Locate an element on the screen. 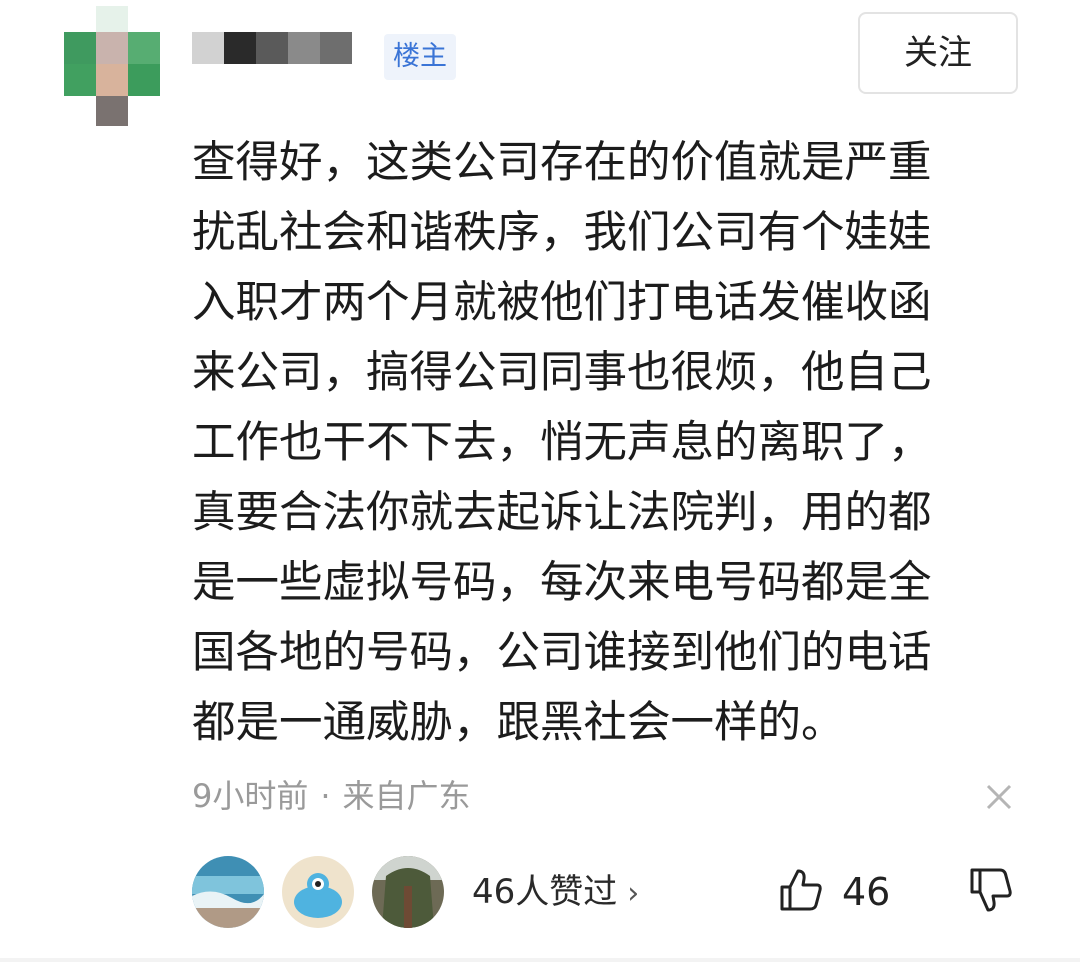 This screenshot has height=962, width=1080. comment-time: 9小时前 is located at coordinates (250, 796).